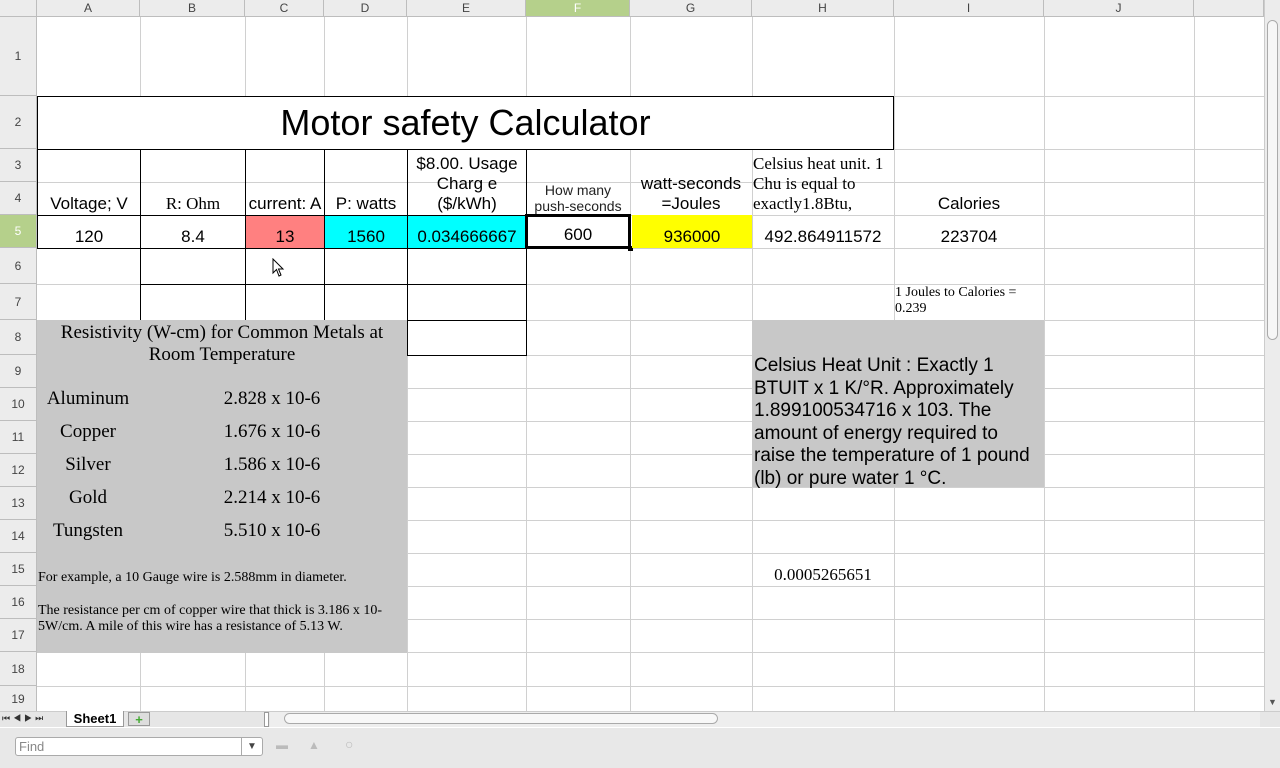 The image size is (1280, 768). What do you see at coordinates (18, 470) in the screenshot?
I see `row-header-12: 12` at bounding box center [18, 470].